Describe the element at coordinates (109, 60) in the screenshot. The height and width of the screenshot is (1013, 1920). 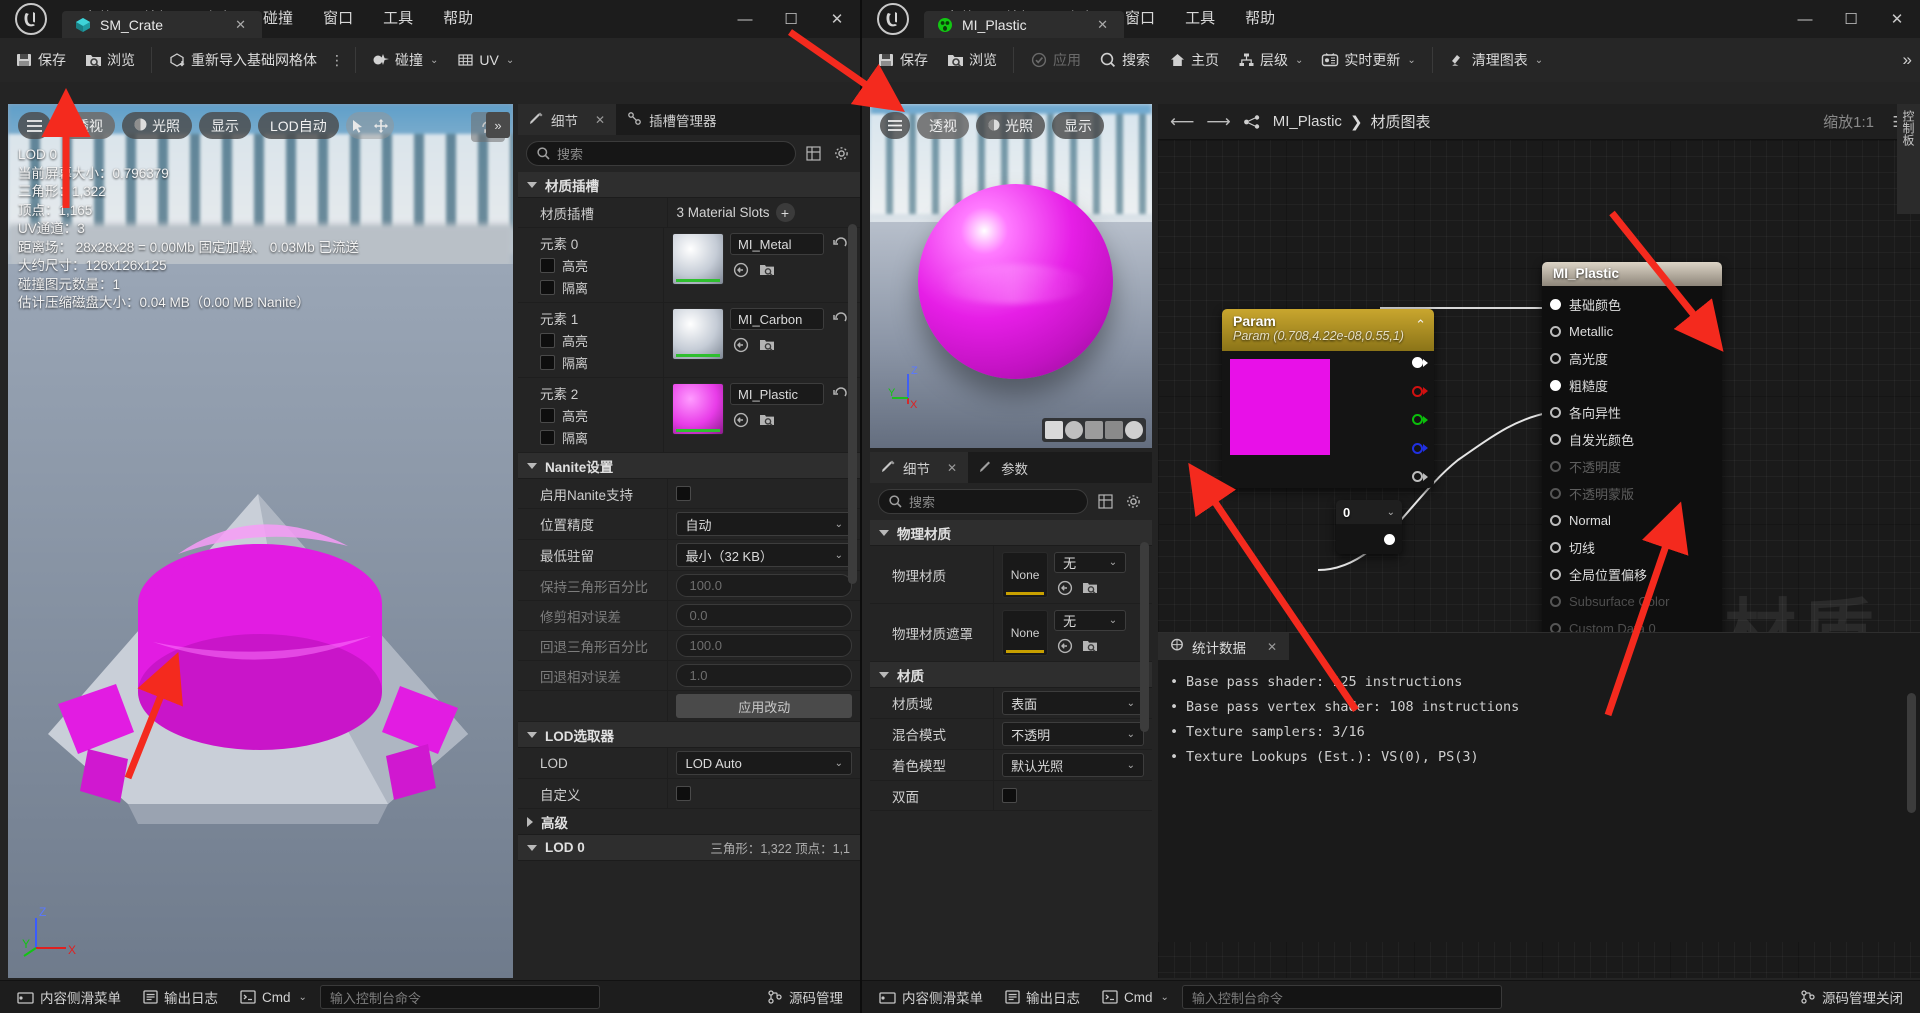
I see `browse-button: 浏览` at that location.